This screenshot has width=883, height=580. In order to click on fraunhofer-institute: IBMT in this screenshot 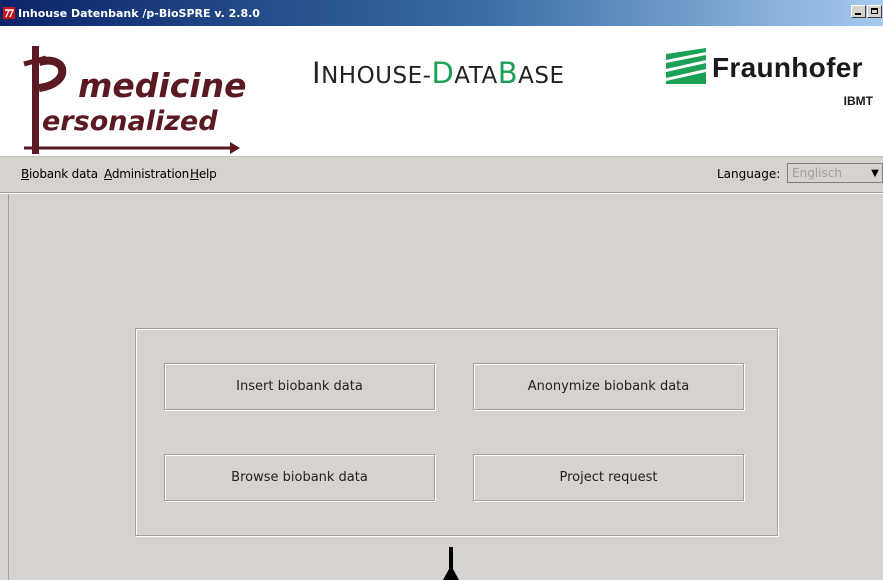, I will do `click(858, 101)`.